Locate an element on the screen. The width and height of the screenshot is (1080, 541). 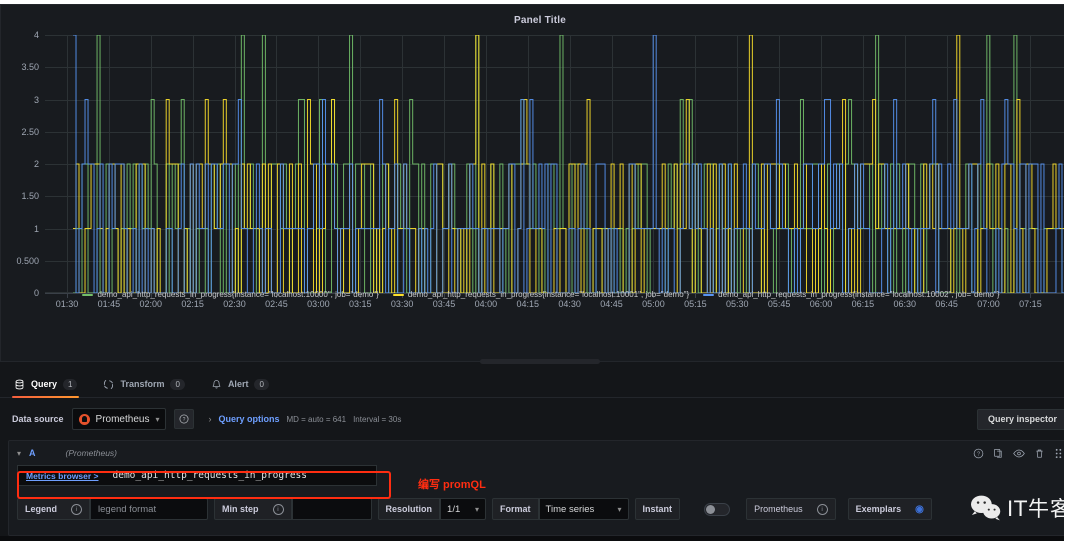
exemplars-field: Exemplars ◉ is located at coordinates (889, 509).